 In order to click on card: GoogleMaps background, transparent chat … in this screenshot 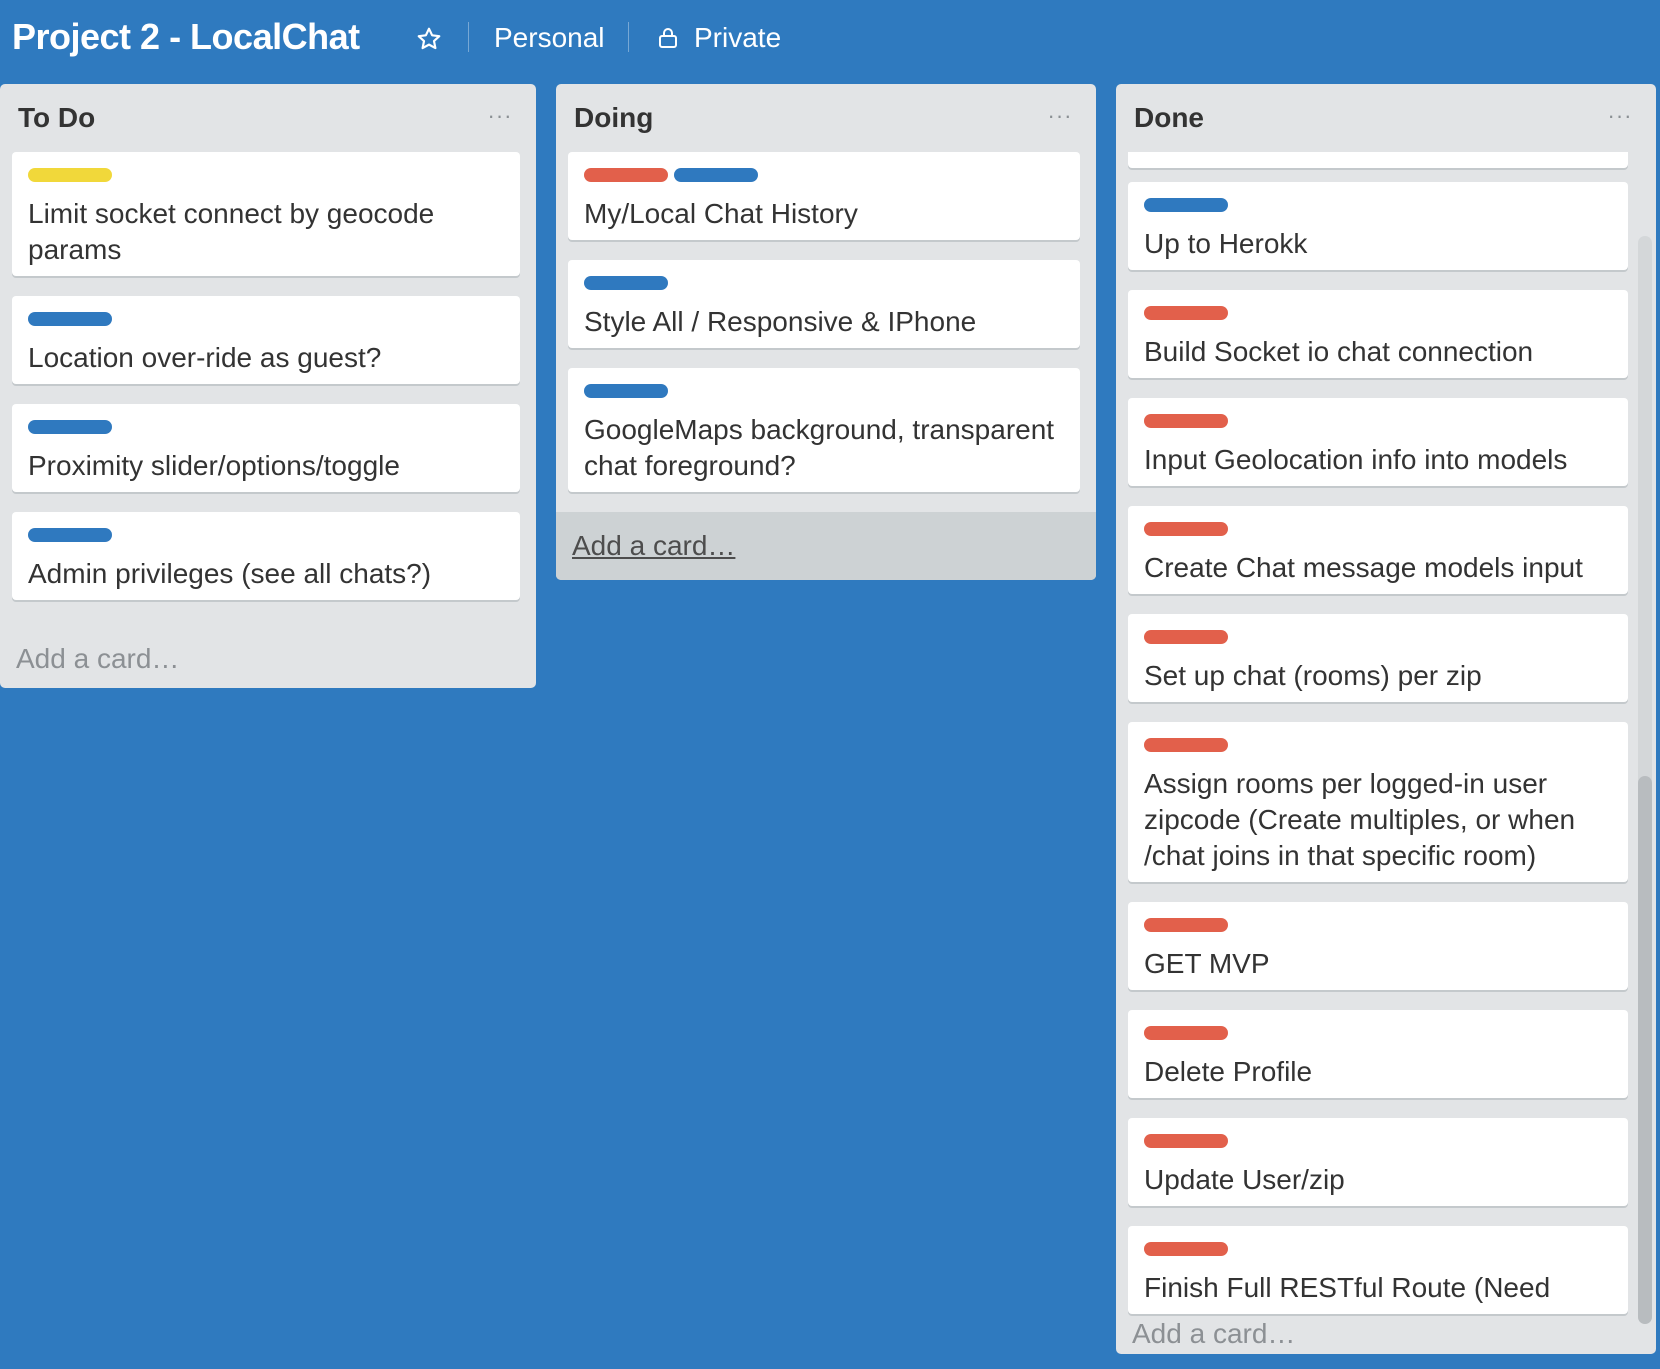, I will do `click(824, 430)`.